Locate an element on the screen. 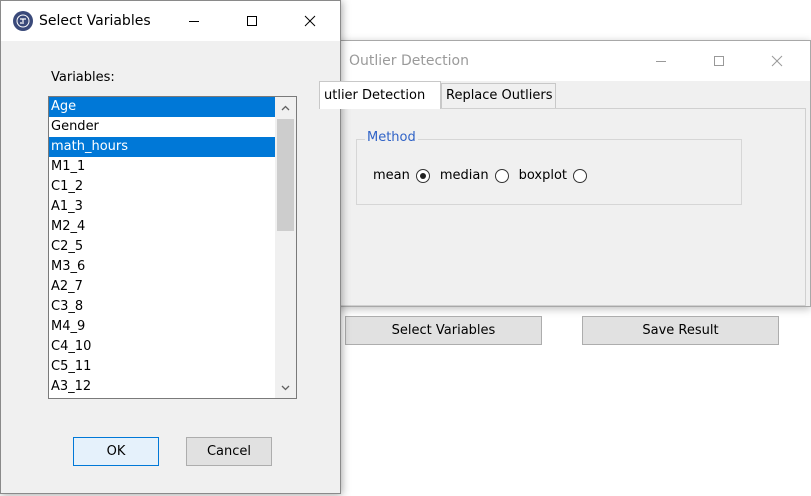  select-titlebar: Select Variables is located at coordinates (170, 21).